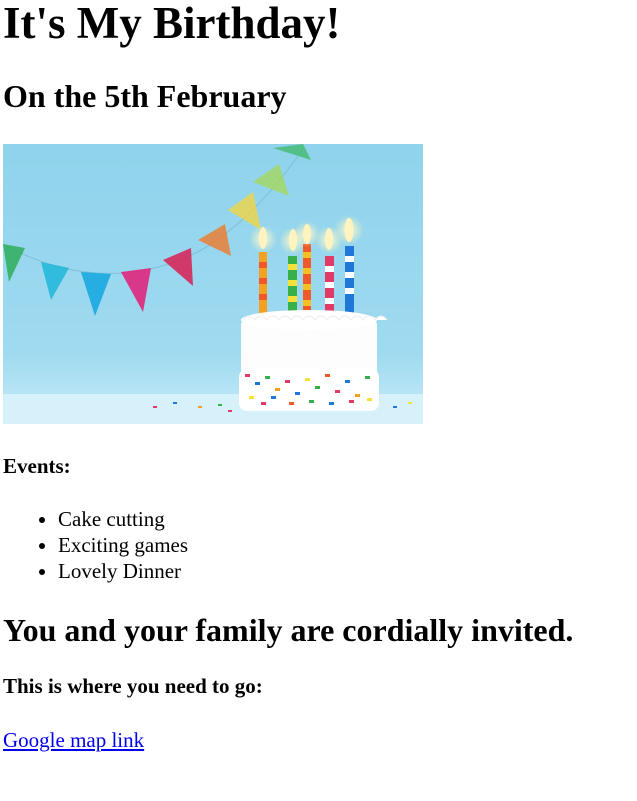 The width and height of the screenshot is (637, 801). What do you see at coordinates (37, 466) in the screenshot?
I see `events-heading: Events:` at bounding box center [37, 466].